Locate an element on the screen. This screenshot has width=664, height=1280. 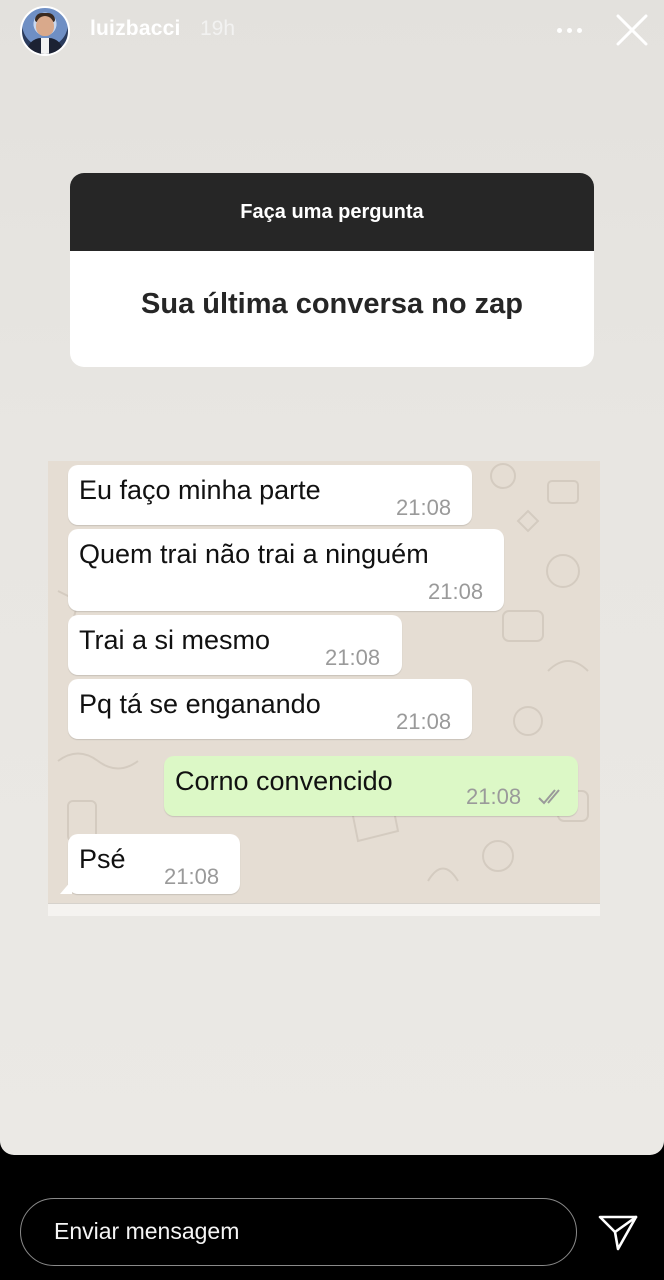
more-horizontal-icon is located at coordinates (569, 30).